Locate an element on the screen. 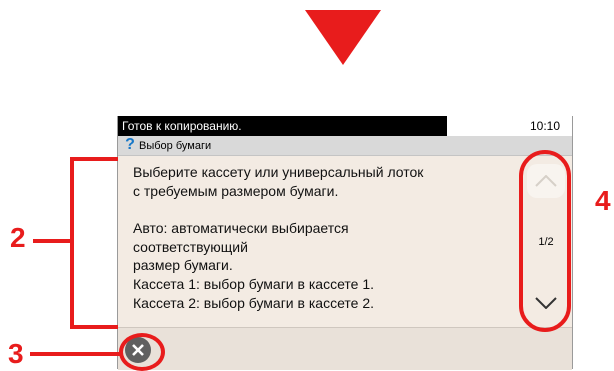 Image resolution: width=614 pixels, height=371 pixels. callout-3-label: 3 is located at coordinates (16, 353).